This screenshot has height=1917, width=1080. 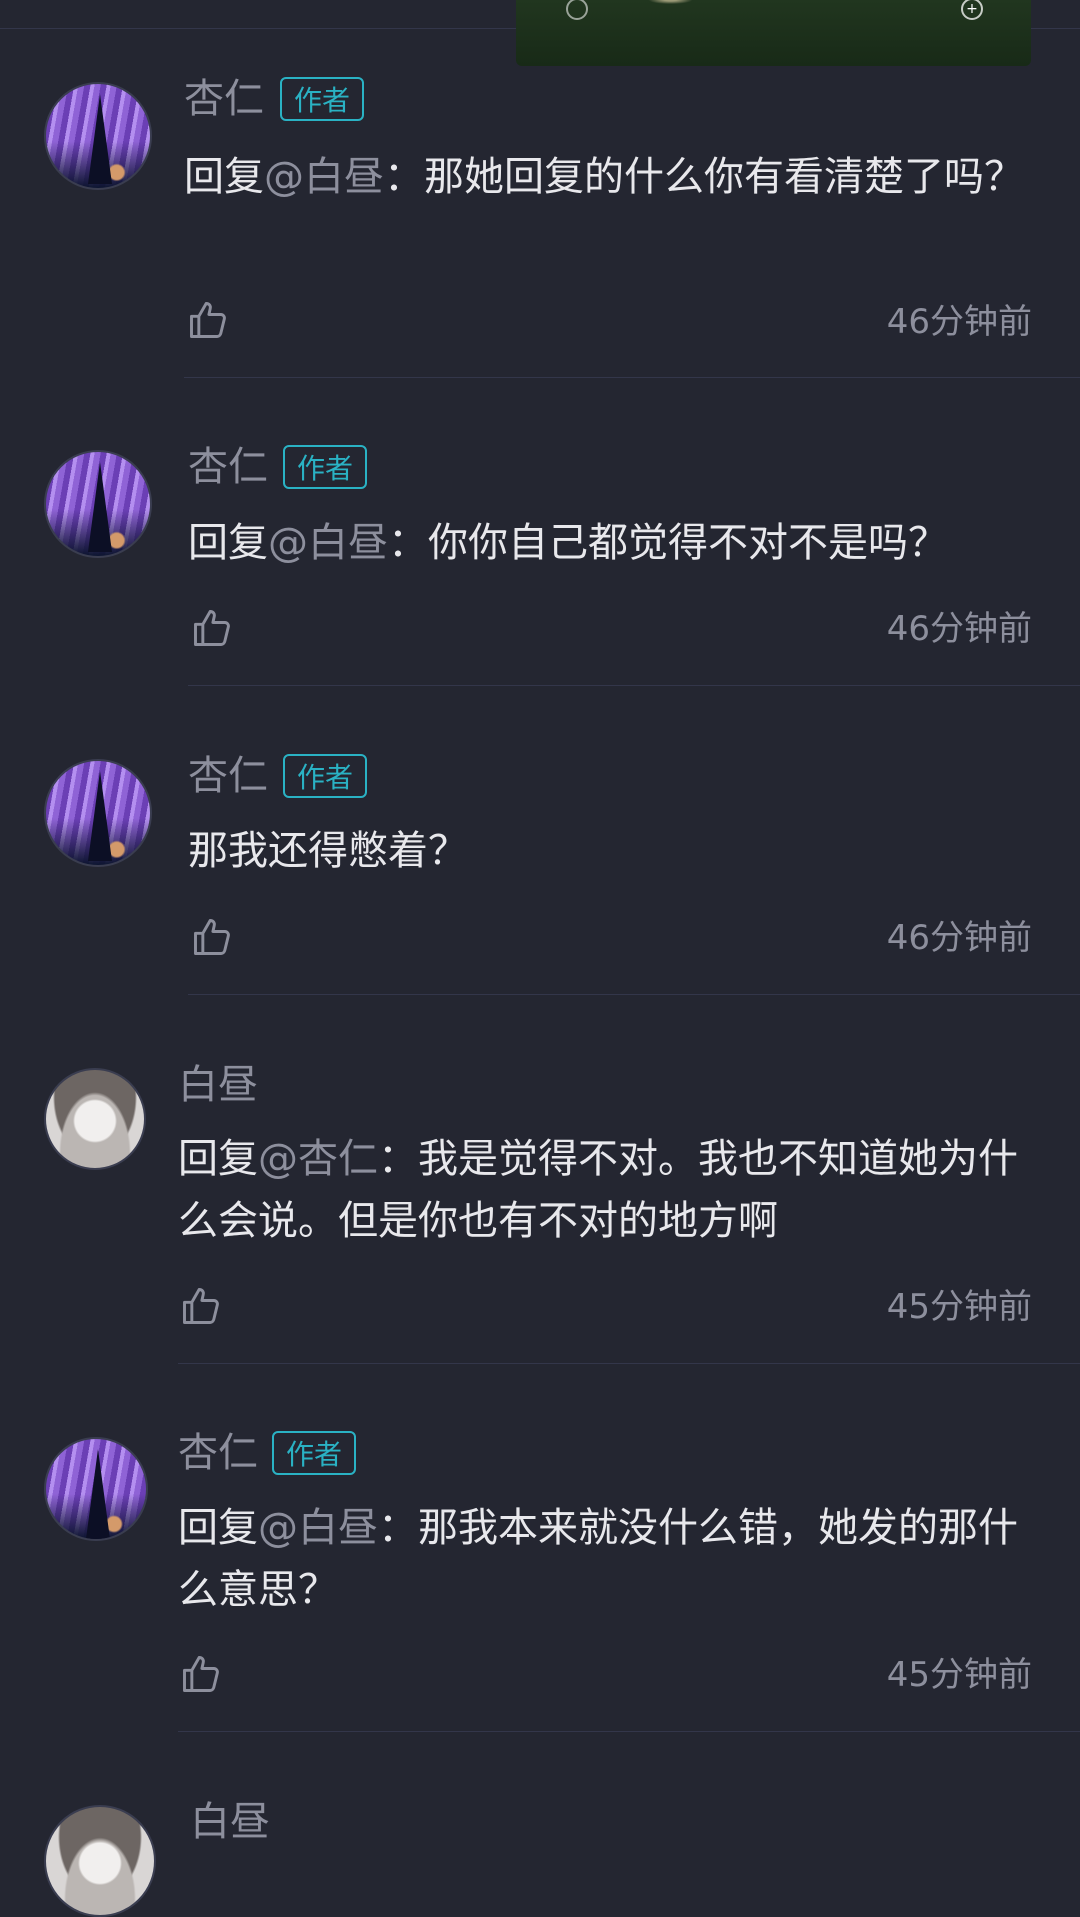 I want to click on comment-text: 回复@白昼：你你自己都觉得不对不是吗？, so click(x=614, y=543).